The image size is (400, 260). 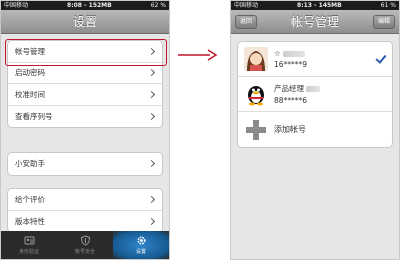 I want to click on arrow-right-icon, so click(x=198, y=55).